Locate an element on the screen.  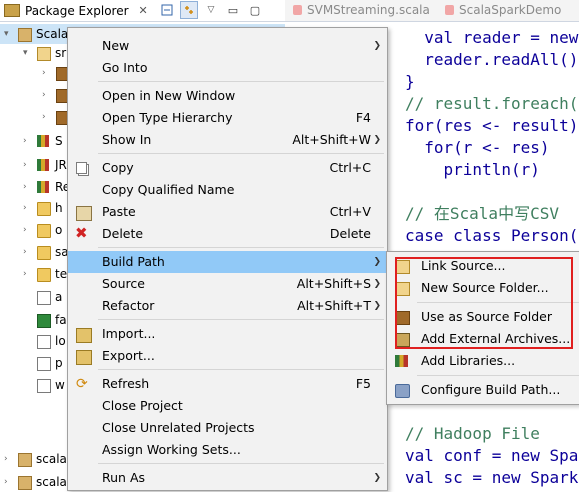
menu-item-open-type-hierarchy: Open Type Hierarchy F4 is located at coordinates (227, 118).